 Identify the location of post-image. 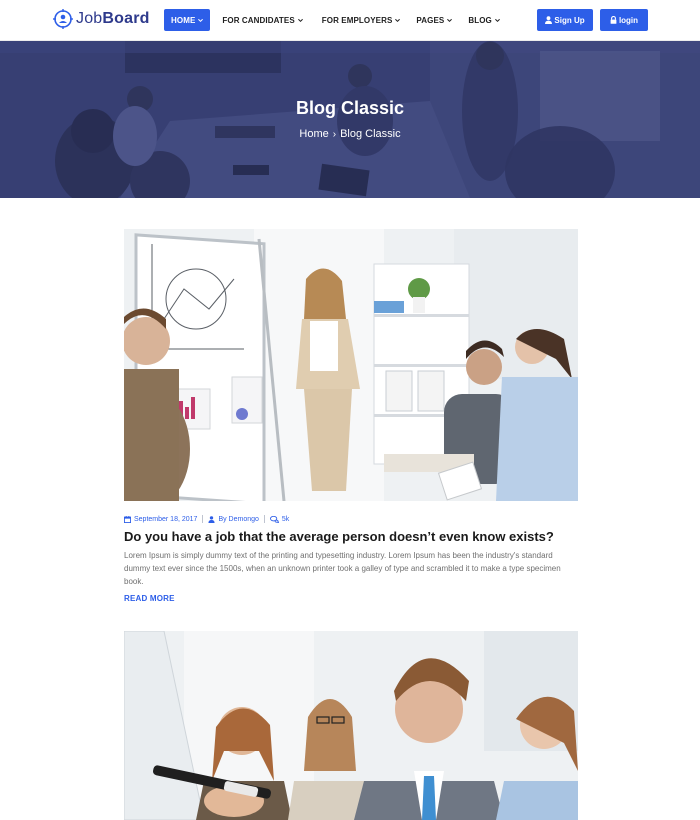
(351, 725).